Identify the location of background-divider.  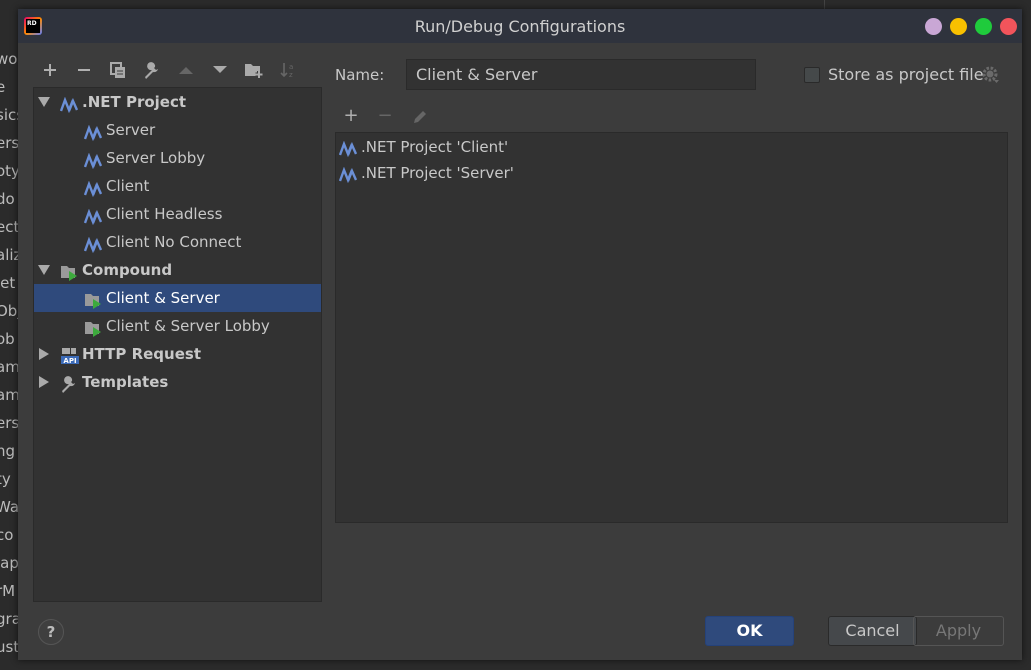
(824, 4).